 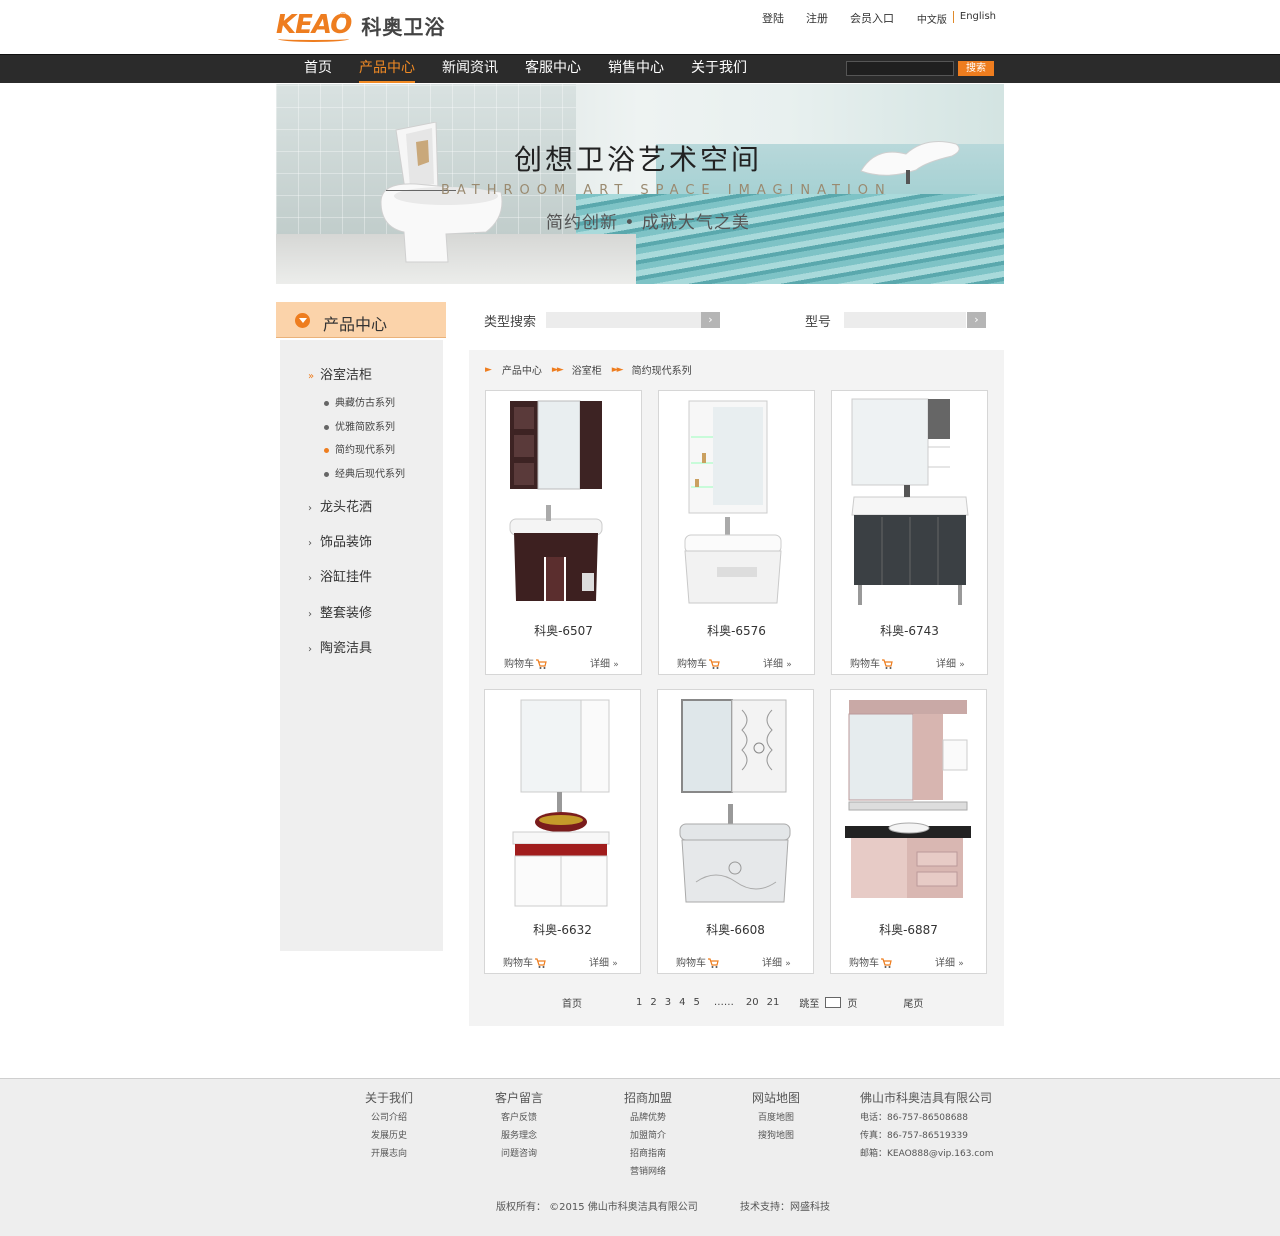 What do you see at coordinates (326, 450) in the screenshot?
I see `bullet-icon` at bounding box center [326, 450].